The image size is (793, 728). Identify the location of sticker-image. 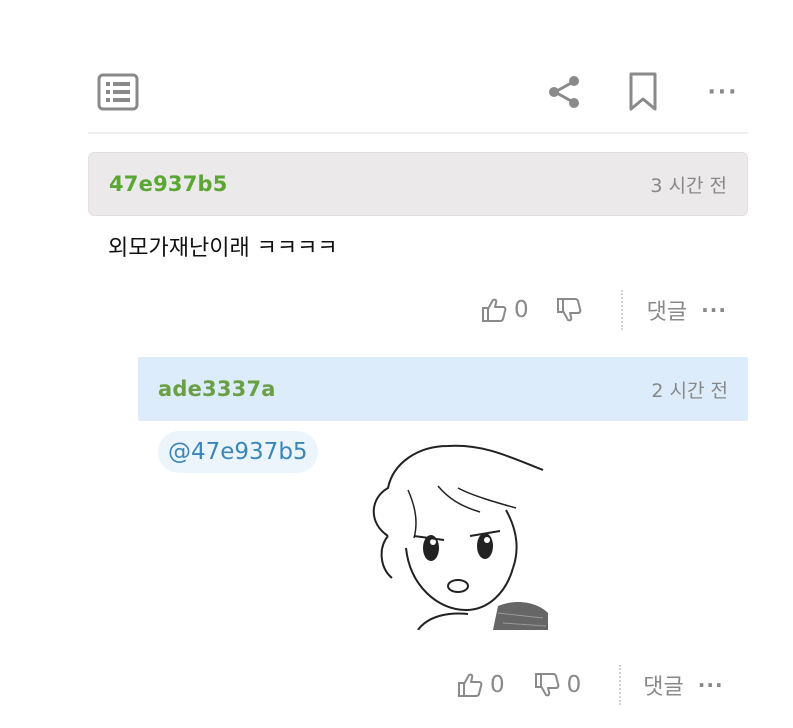
(450, 529).